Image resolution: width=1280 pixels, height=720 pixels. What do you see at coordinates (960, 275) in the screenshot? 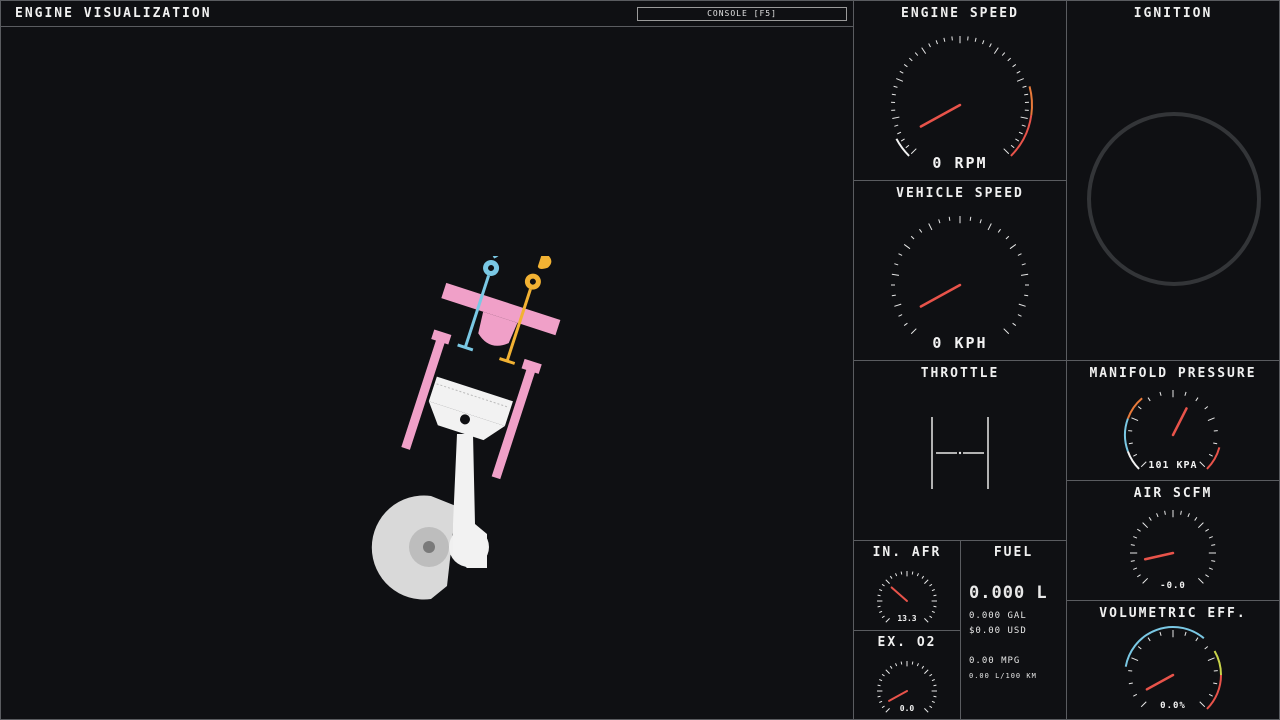
I see `vehicle-speed-gauge` at bounding box center [960, 275].